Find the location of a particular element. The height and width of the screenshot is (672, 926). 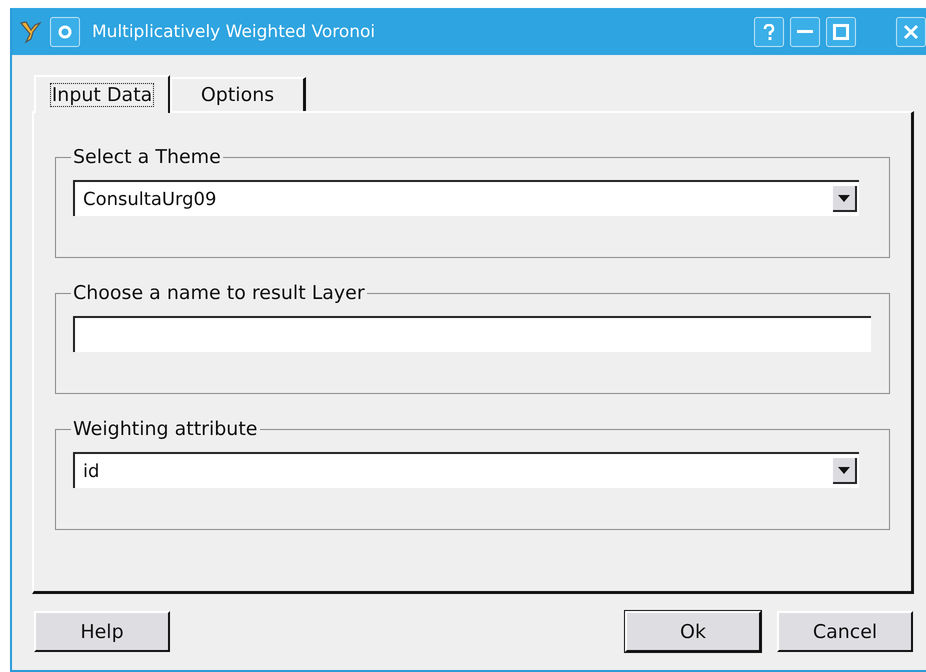

app-icon is located at coordinates (31, 31).